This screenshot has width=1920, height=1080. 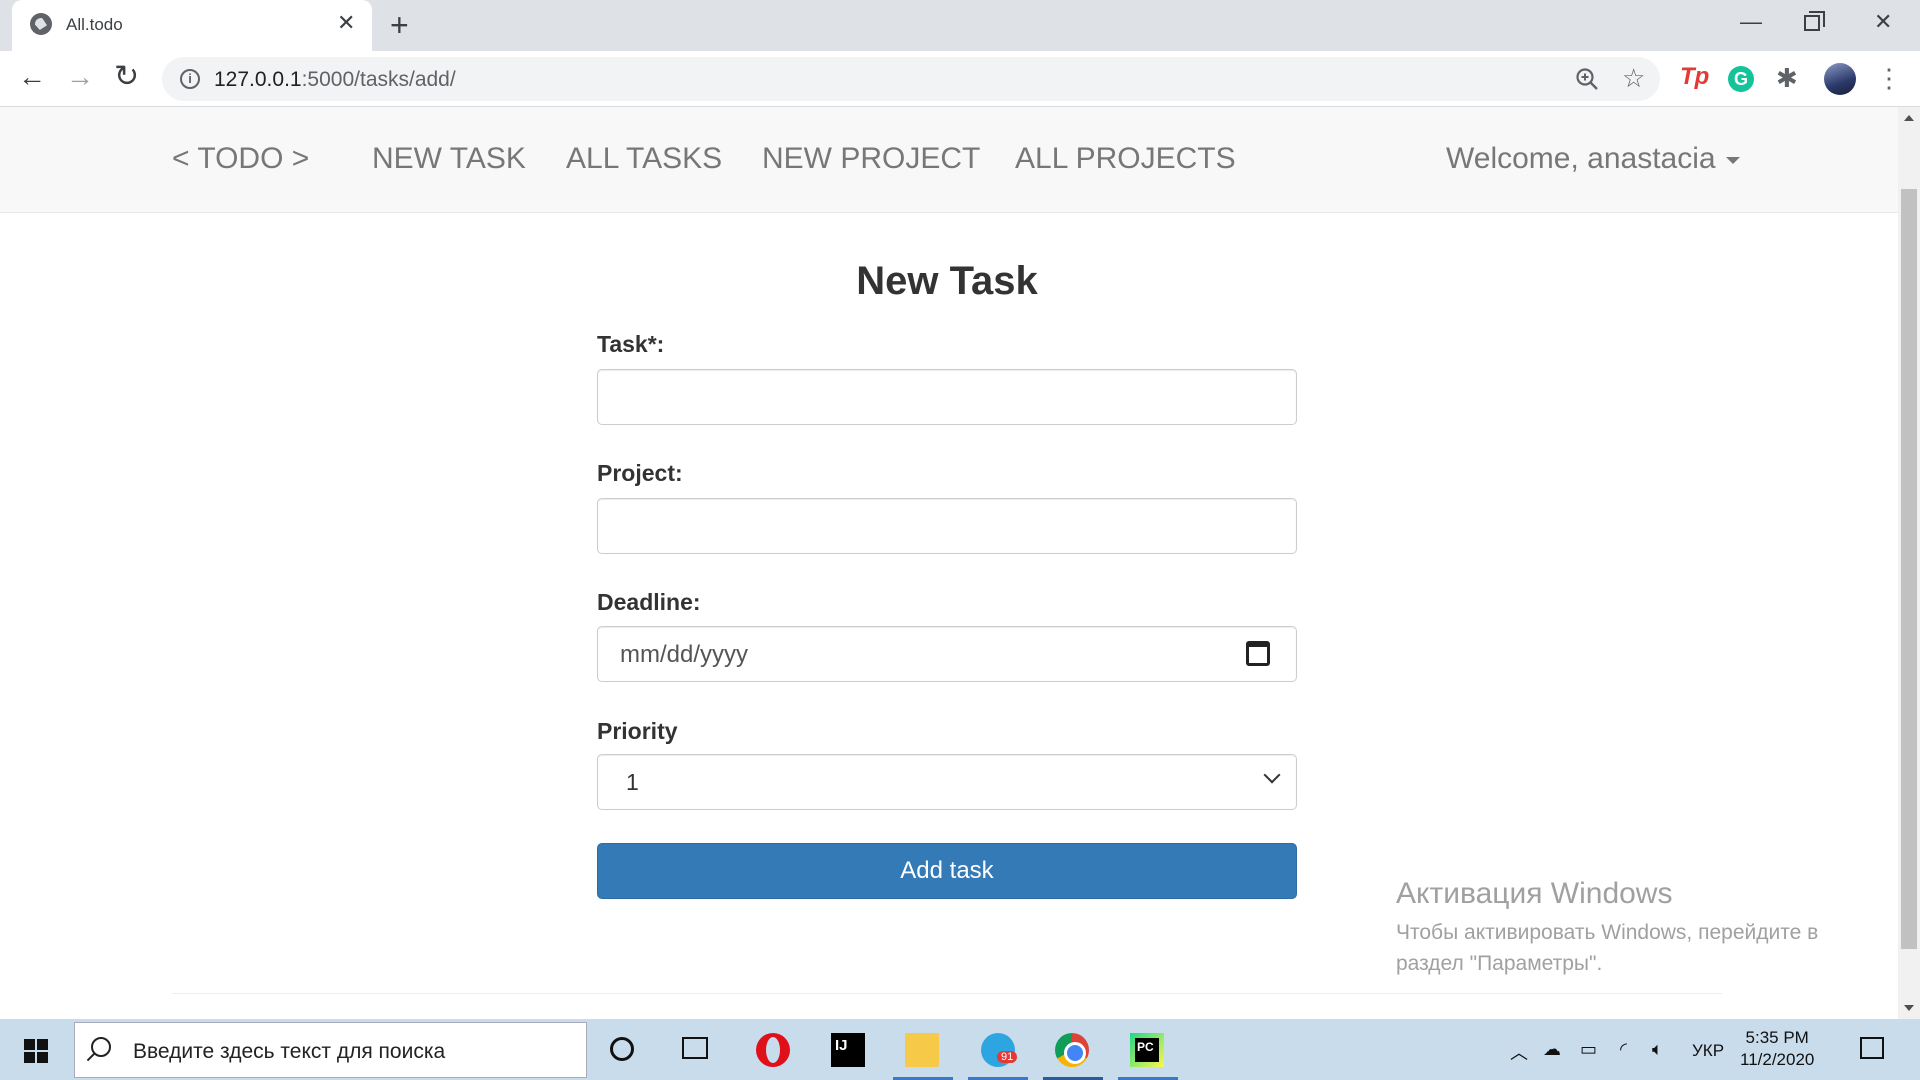 What do you see at coordinates (378, 79) in the screenshot?
I see `url-path: :5000/tasks/add/` at bounding box center [378, 79].